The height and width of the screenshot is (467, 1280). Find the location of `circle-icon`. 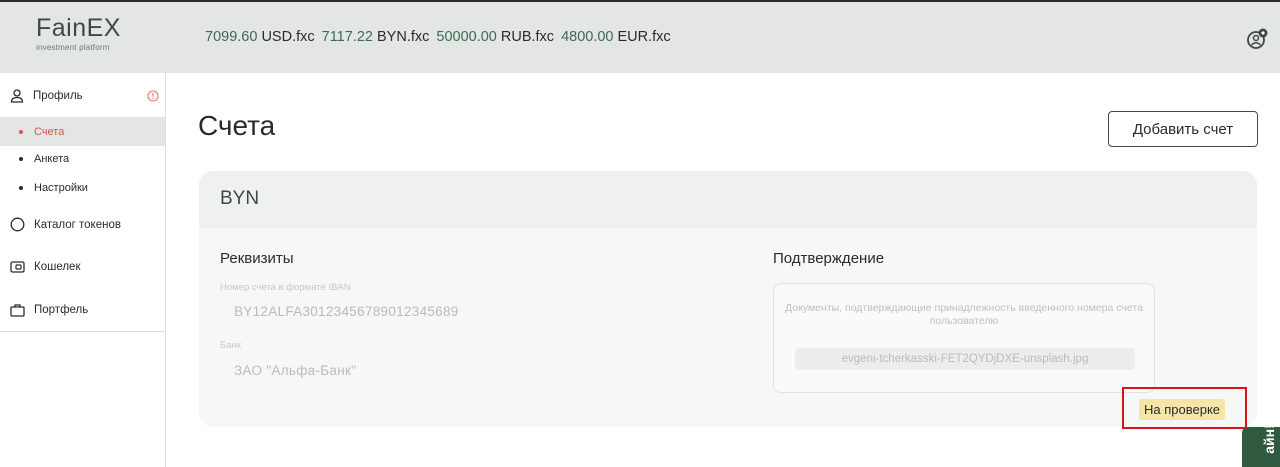

circle-icon is located at coordinates (17, 224).